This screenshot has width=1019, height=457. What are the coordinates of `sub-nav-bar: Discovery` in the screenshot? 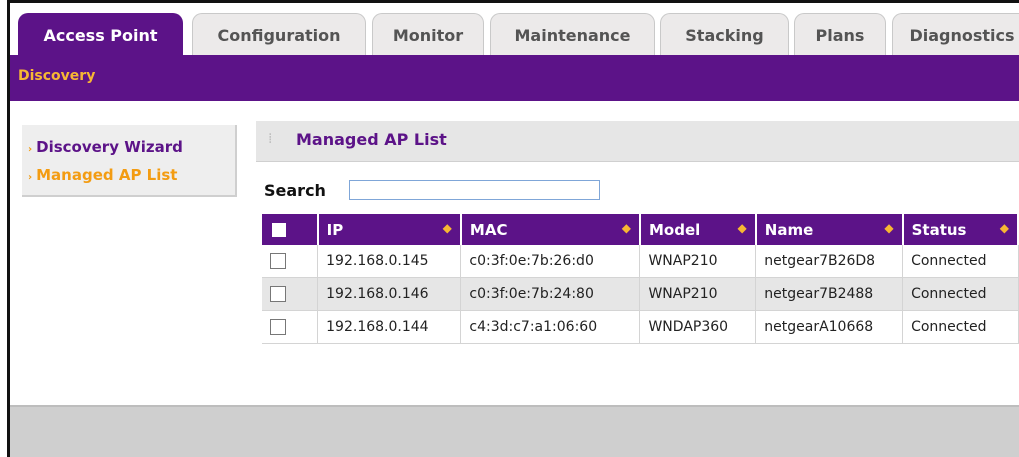 It's located at (514, 78).